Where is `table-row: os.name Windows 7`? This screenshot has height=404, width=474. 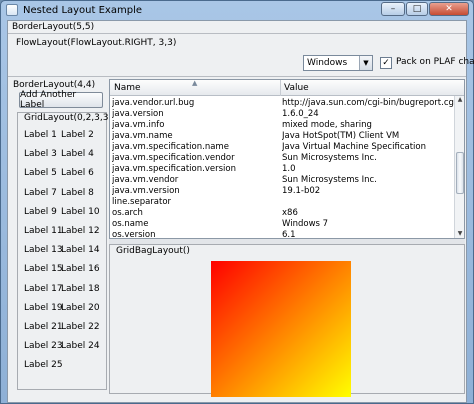 table-row: os.name Windows 7 is located at coordinates (282, 224).